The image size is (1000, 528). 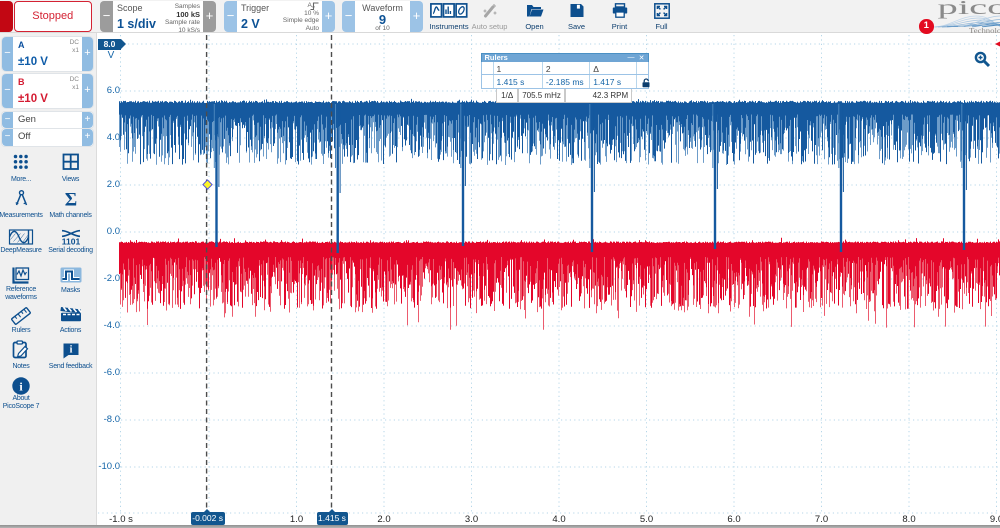 What do you see at coordinates (70, 350) in the screenshot?
I see `svg-text: i` at bounding box center [70, 350].